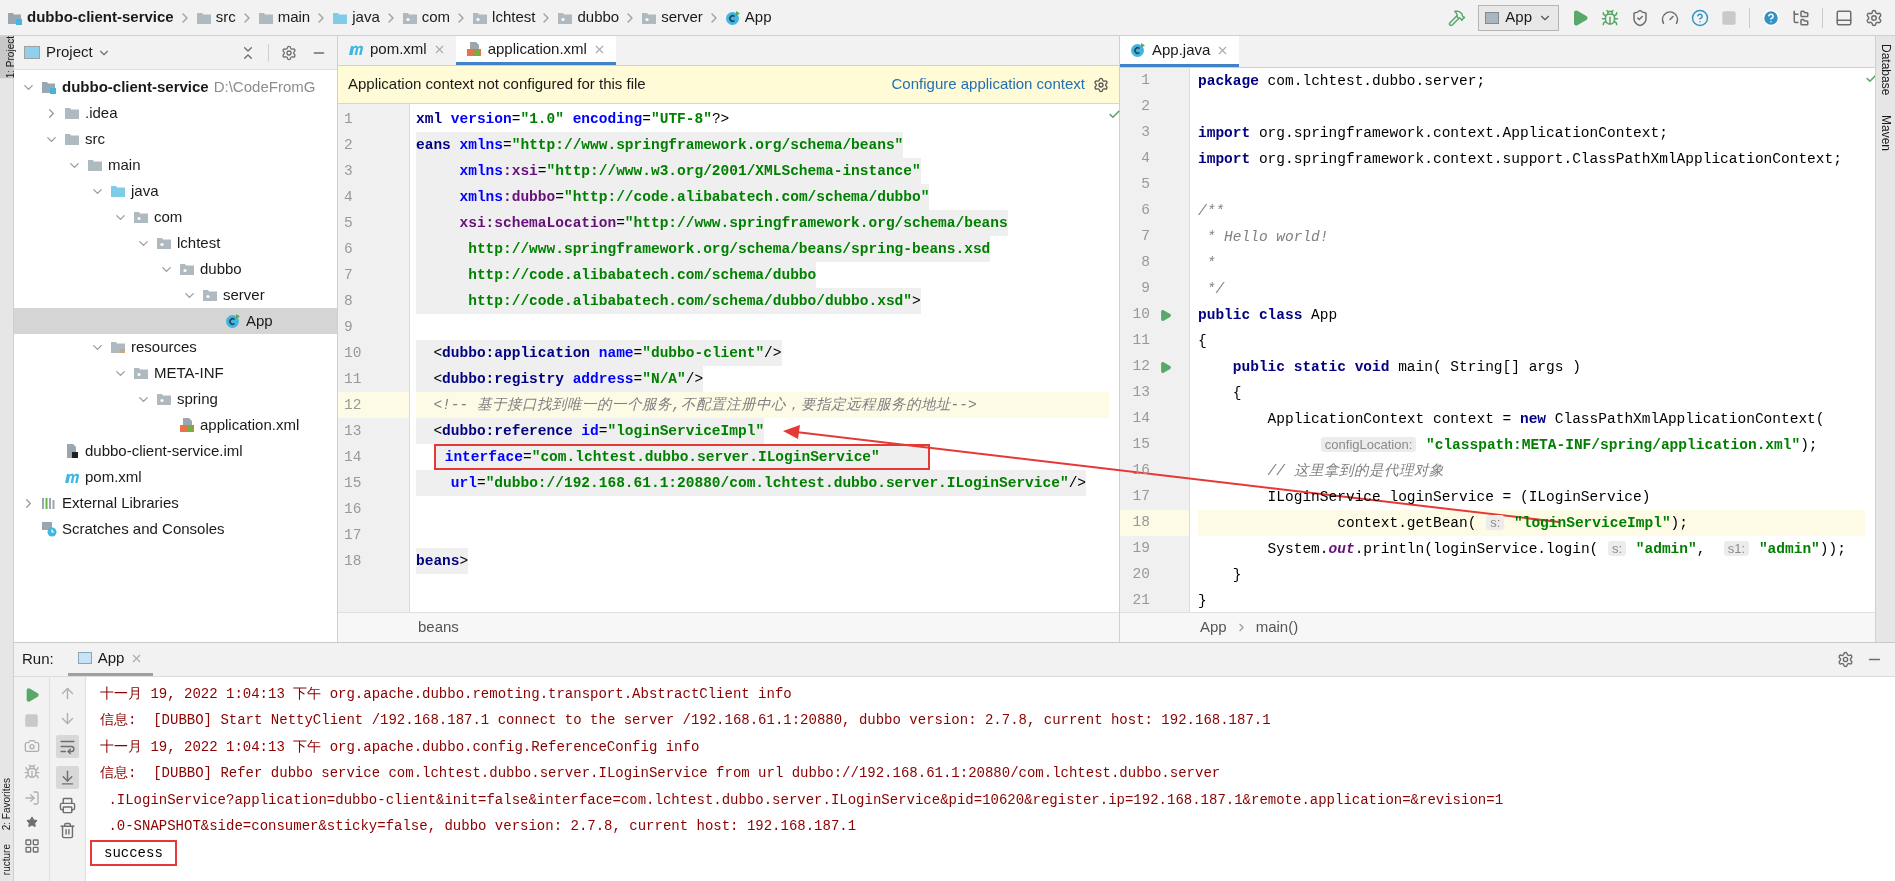  I want to click on line-number: 7, so click(348, 275).